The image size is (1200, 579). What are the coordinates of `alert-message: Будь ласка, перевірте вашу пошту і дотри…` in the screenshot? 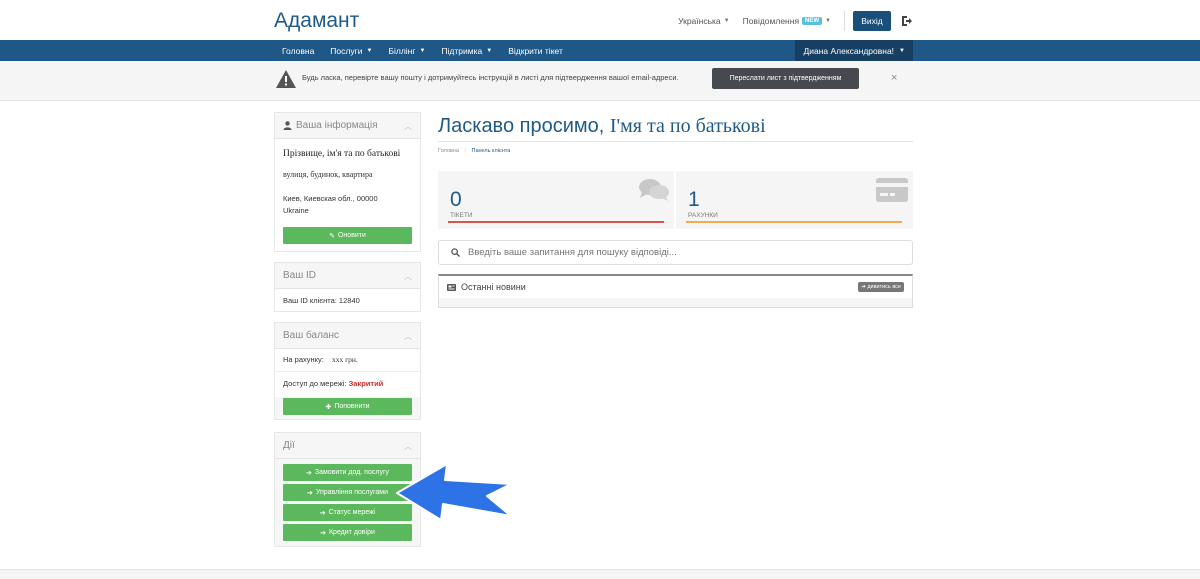 It's located at (490, 77).